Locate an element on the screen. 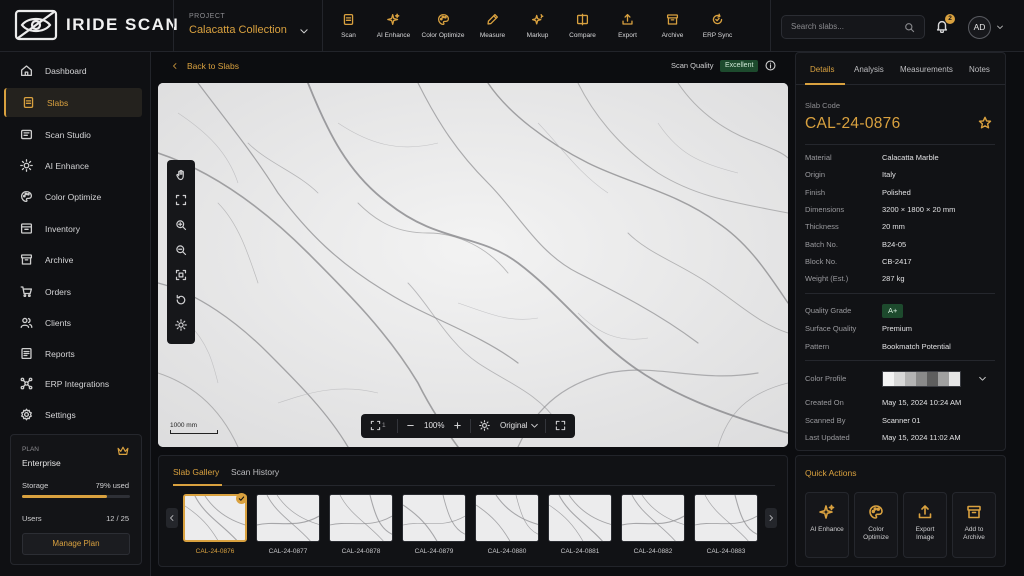  sidebar-item-reports: Reports is located at coordinates (73, 353).